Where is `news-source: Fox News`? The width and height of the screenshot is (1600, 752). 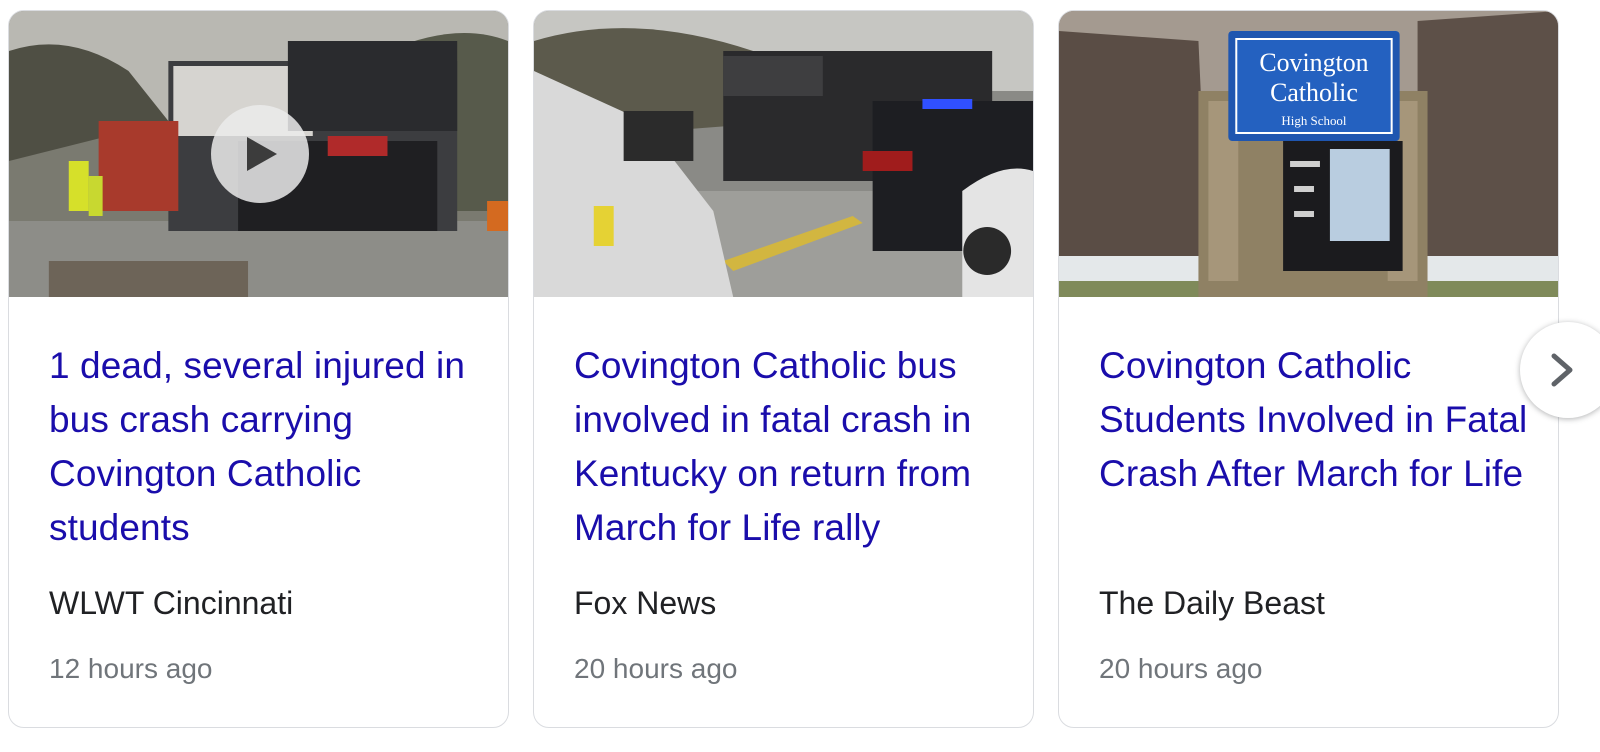 news-source: Fox News is located at coordinates (645, 603).